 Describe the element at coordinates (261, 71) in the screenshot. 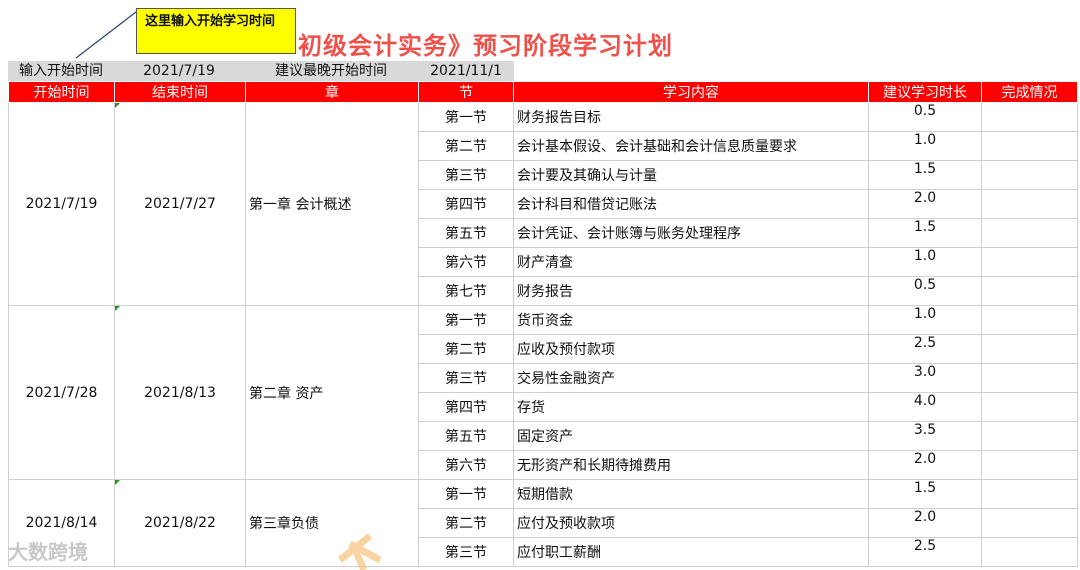

I see `start-time-input-row: 输入开始时间 2021/7/19 建议最晚开始时间 2021/11/1` at that location.